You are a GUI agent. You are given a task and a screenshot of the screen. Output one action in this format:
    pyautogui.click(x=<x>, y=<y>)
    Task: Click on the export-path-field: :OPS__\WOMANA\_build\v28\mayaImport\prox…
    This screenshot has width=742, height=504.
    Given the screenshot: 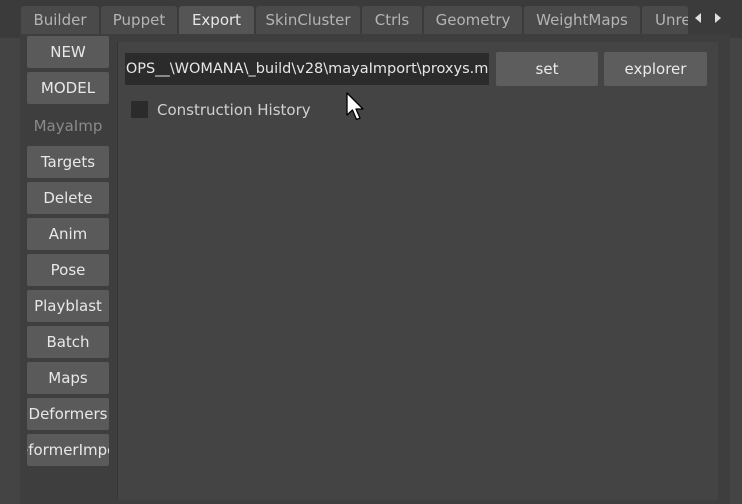 What is the action you would take?
    pyautogui.click(x=307, y=69)
    